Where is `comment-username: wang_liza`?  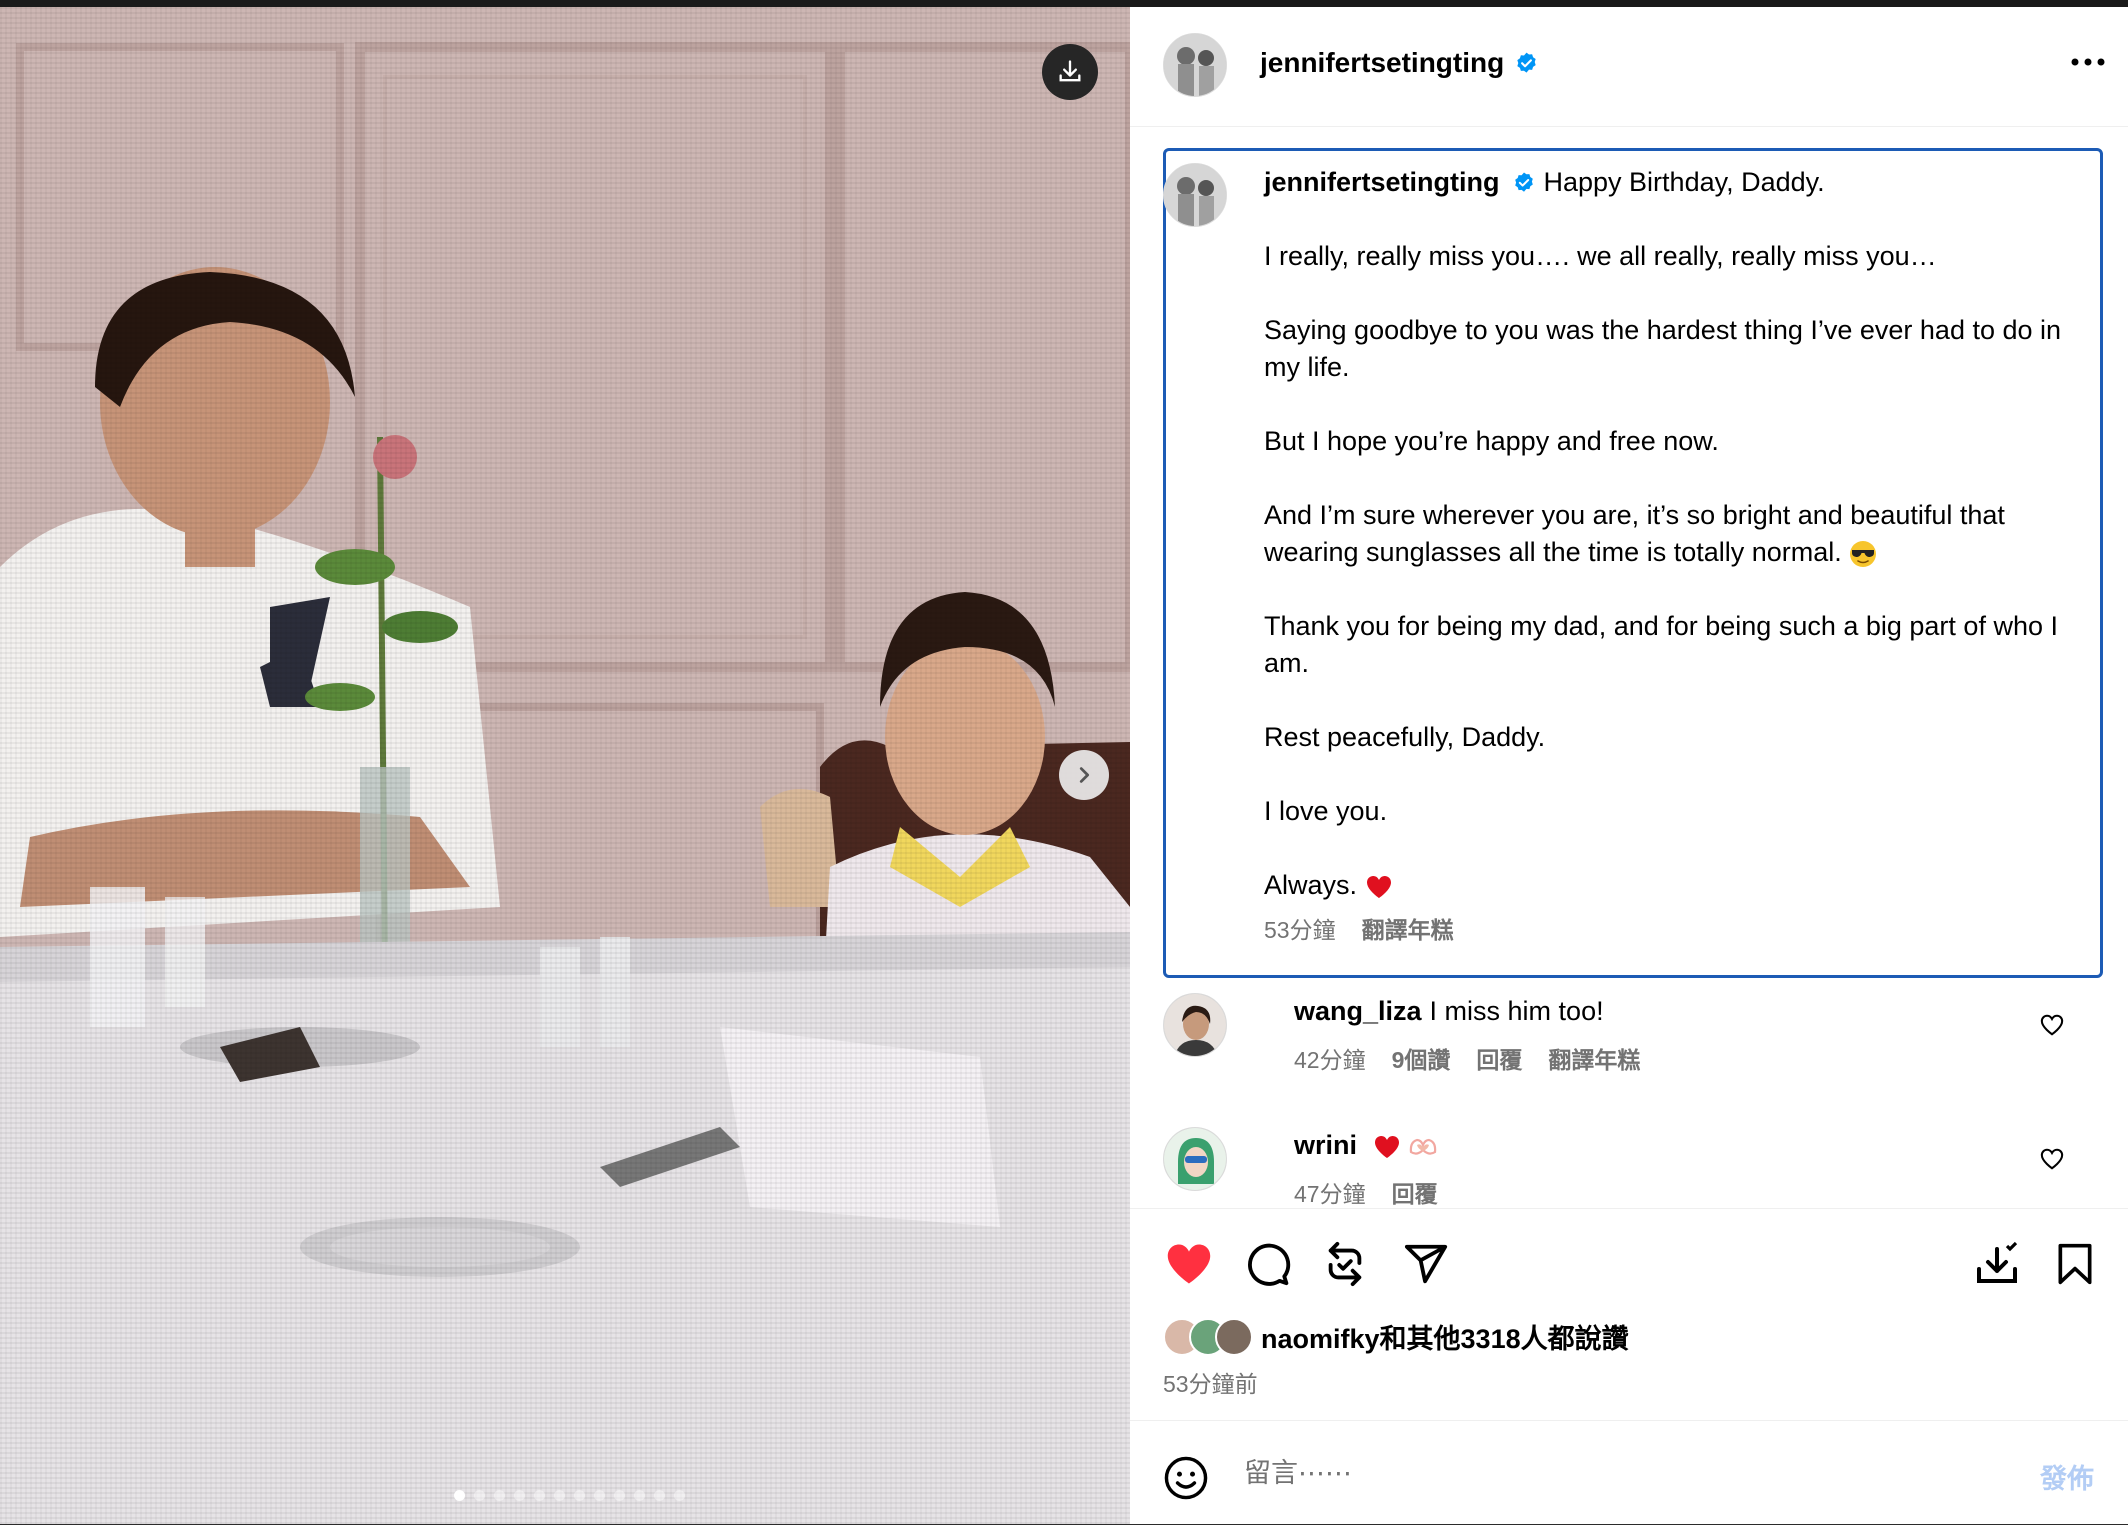 comment-username: wang_liza is located at coordinates (1358, 1011).